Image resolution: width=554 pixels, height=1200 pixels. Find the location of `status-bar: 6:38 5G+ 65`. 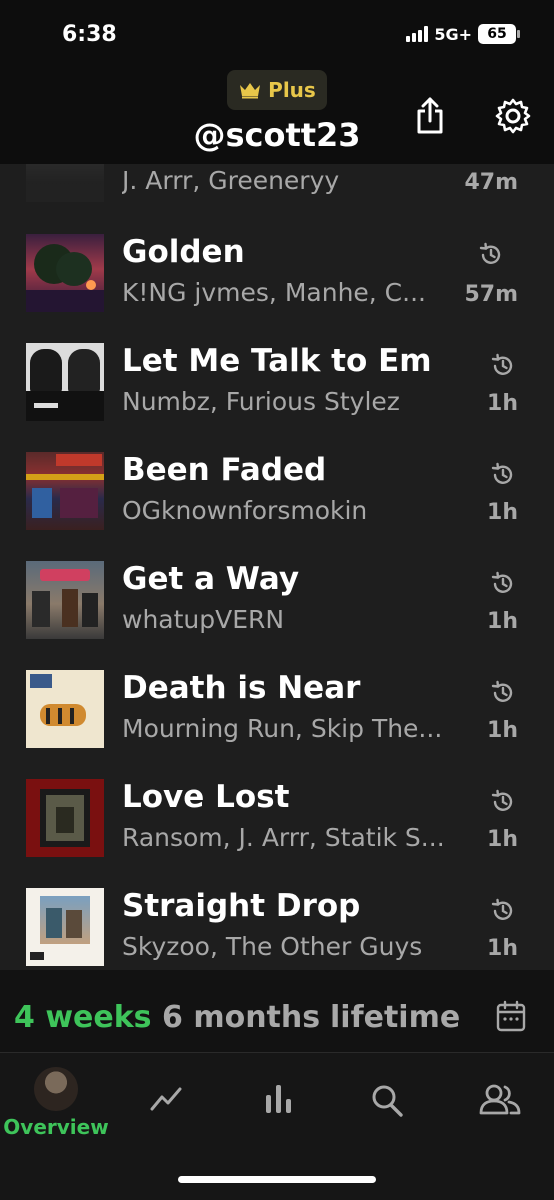

status-bar: 6:38 5G+ 65 is located at coordinates (277, 35).